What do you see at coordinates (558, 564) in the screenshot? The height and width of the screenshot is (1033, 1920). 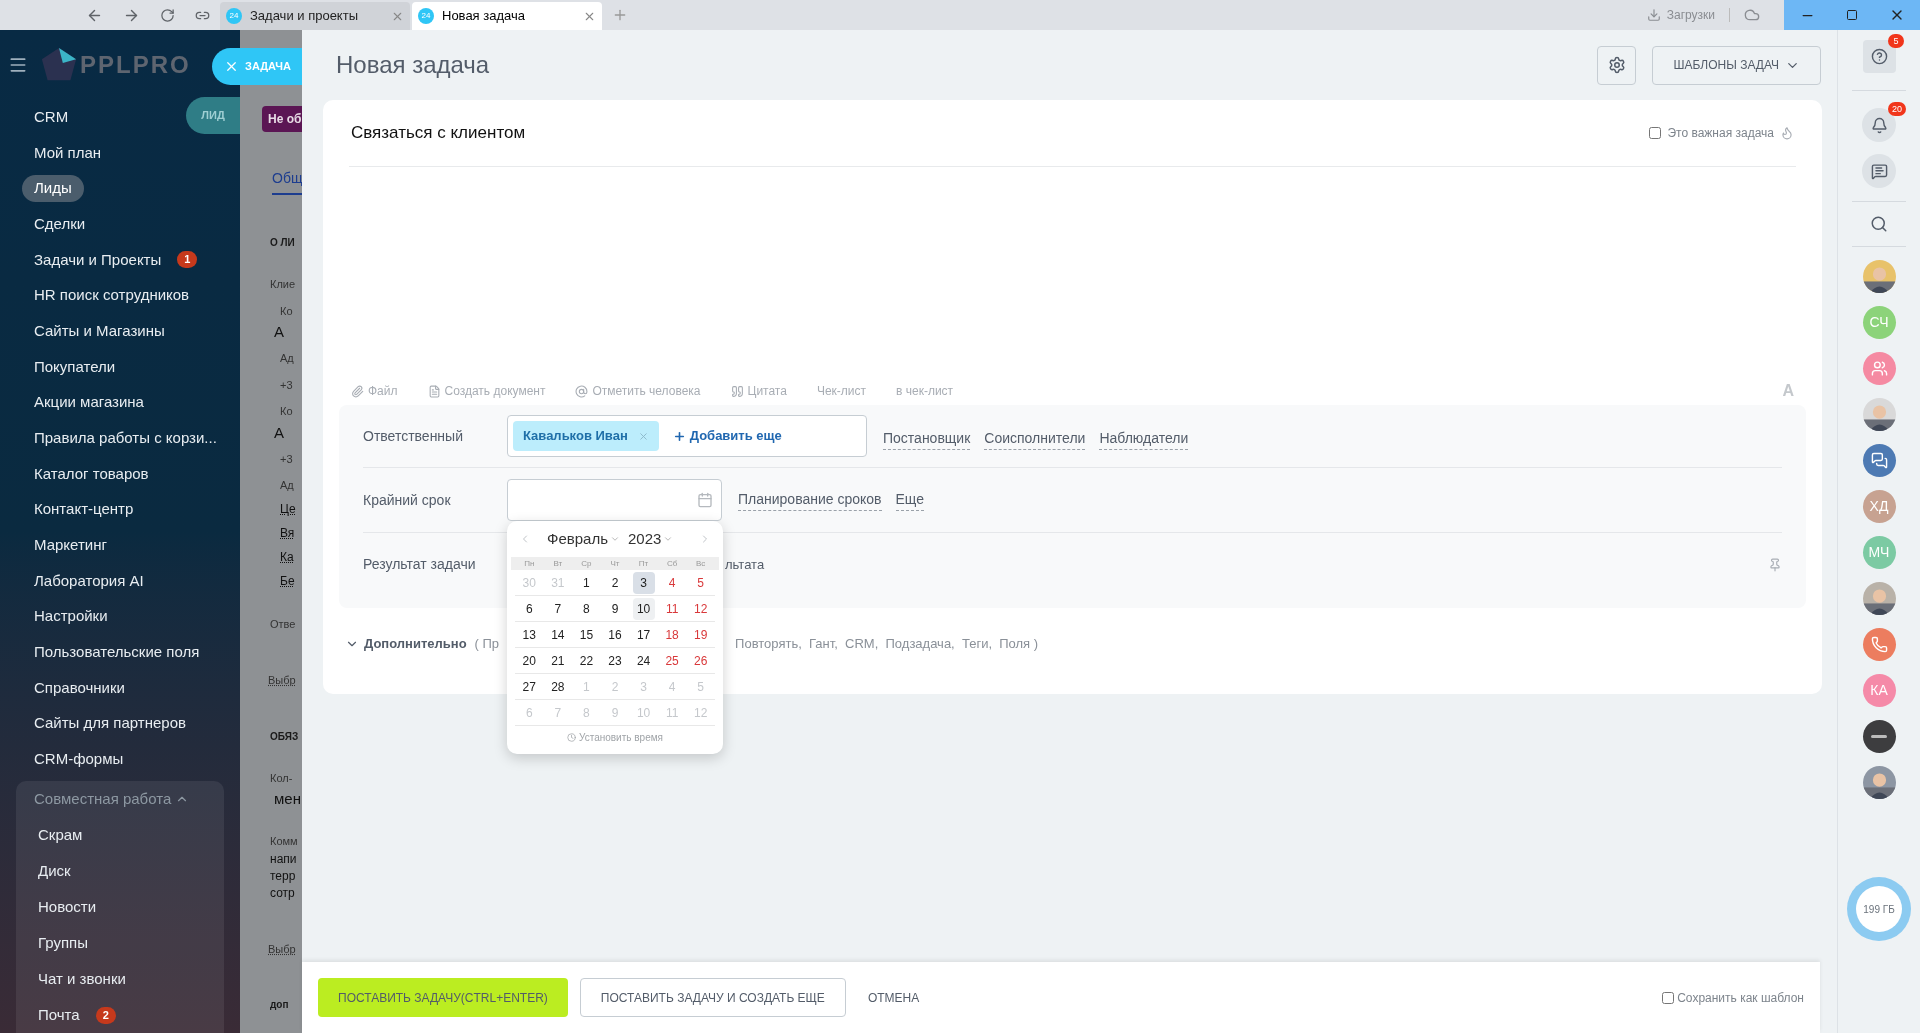 I see `weekday-label: Вт` at bounding box center [558, 564].